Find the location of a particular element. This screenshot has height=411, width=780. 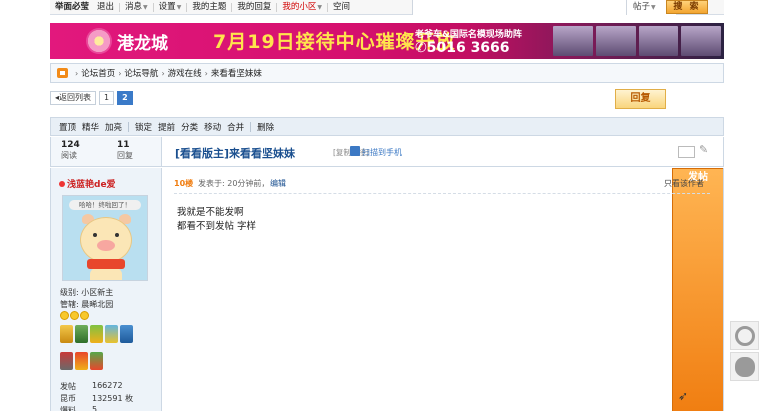

space-link: 空间 is located at coordinates (341, 7).